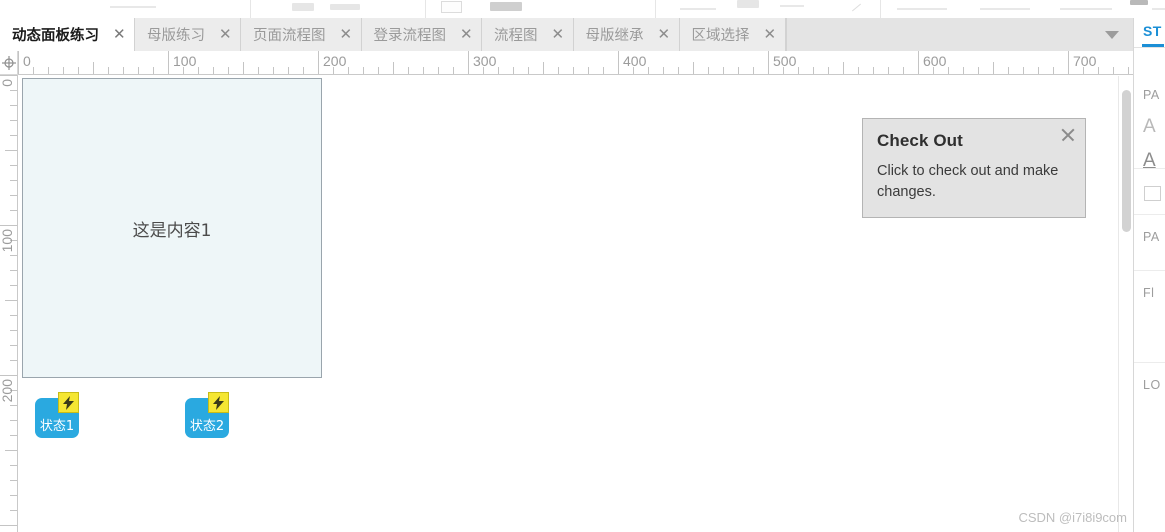  What do you see at coordinates (1152, 193) in the screenshot?
I see `color-swatch-field` at bounding box center [1152, 193].